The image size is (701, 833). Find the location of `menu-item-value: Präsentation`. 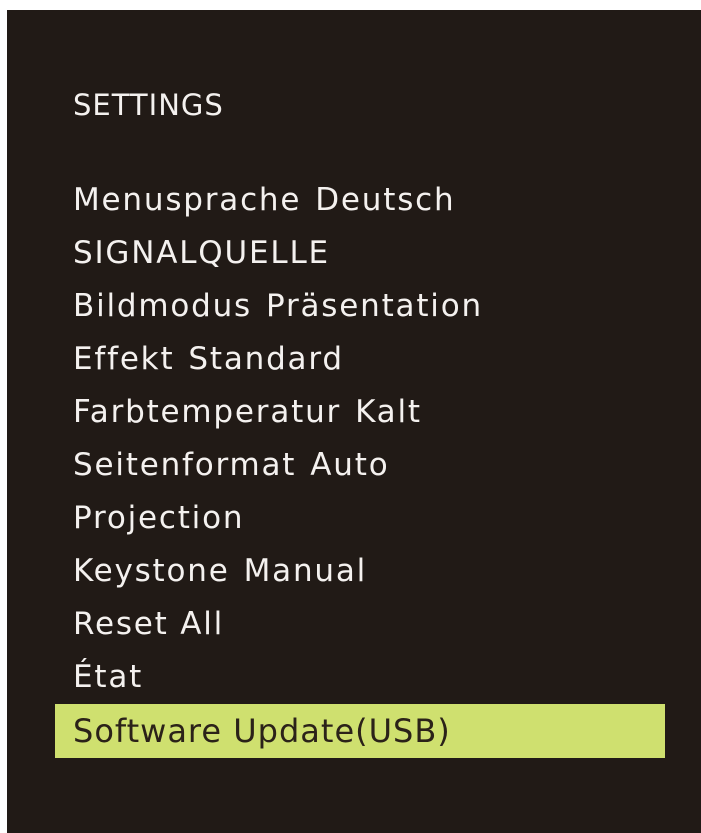

menu-item-value: Präsentation is located at coordinates (374, 306).